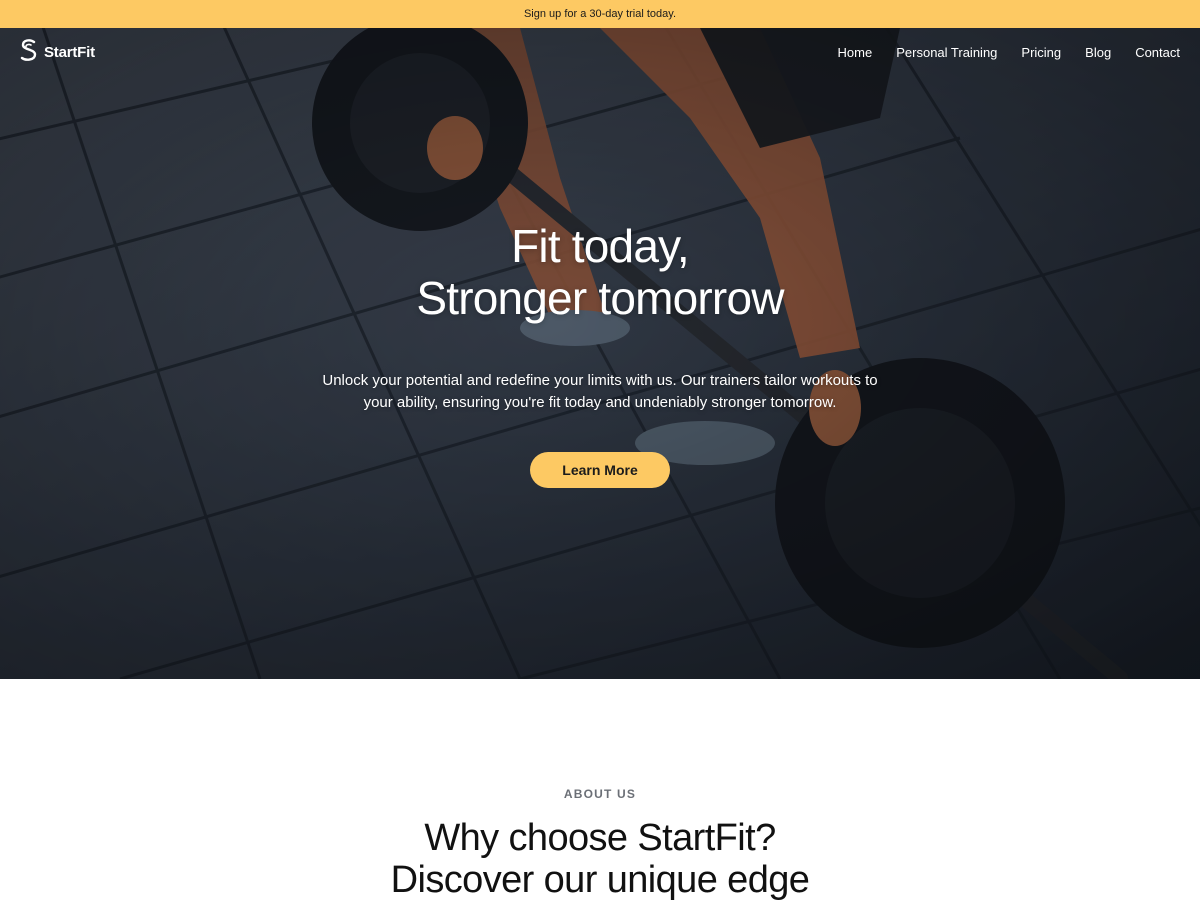 The height and width of the screenshot is (901, 1200). I want to click on brand-logo: StartFit, so click(57, 52).